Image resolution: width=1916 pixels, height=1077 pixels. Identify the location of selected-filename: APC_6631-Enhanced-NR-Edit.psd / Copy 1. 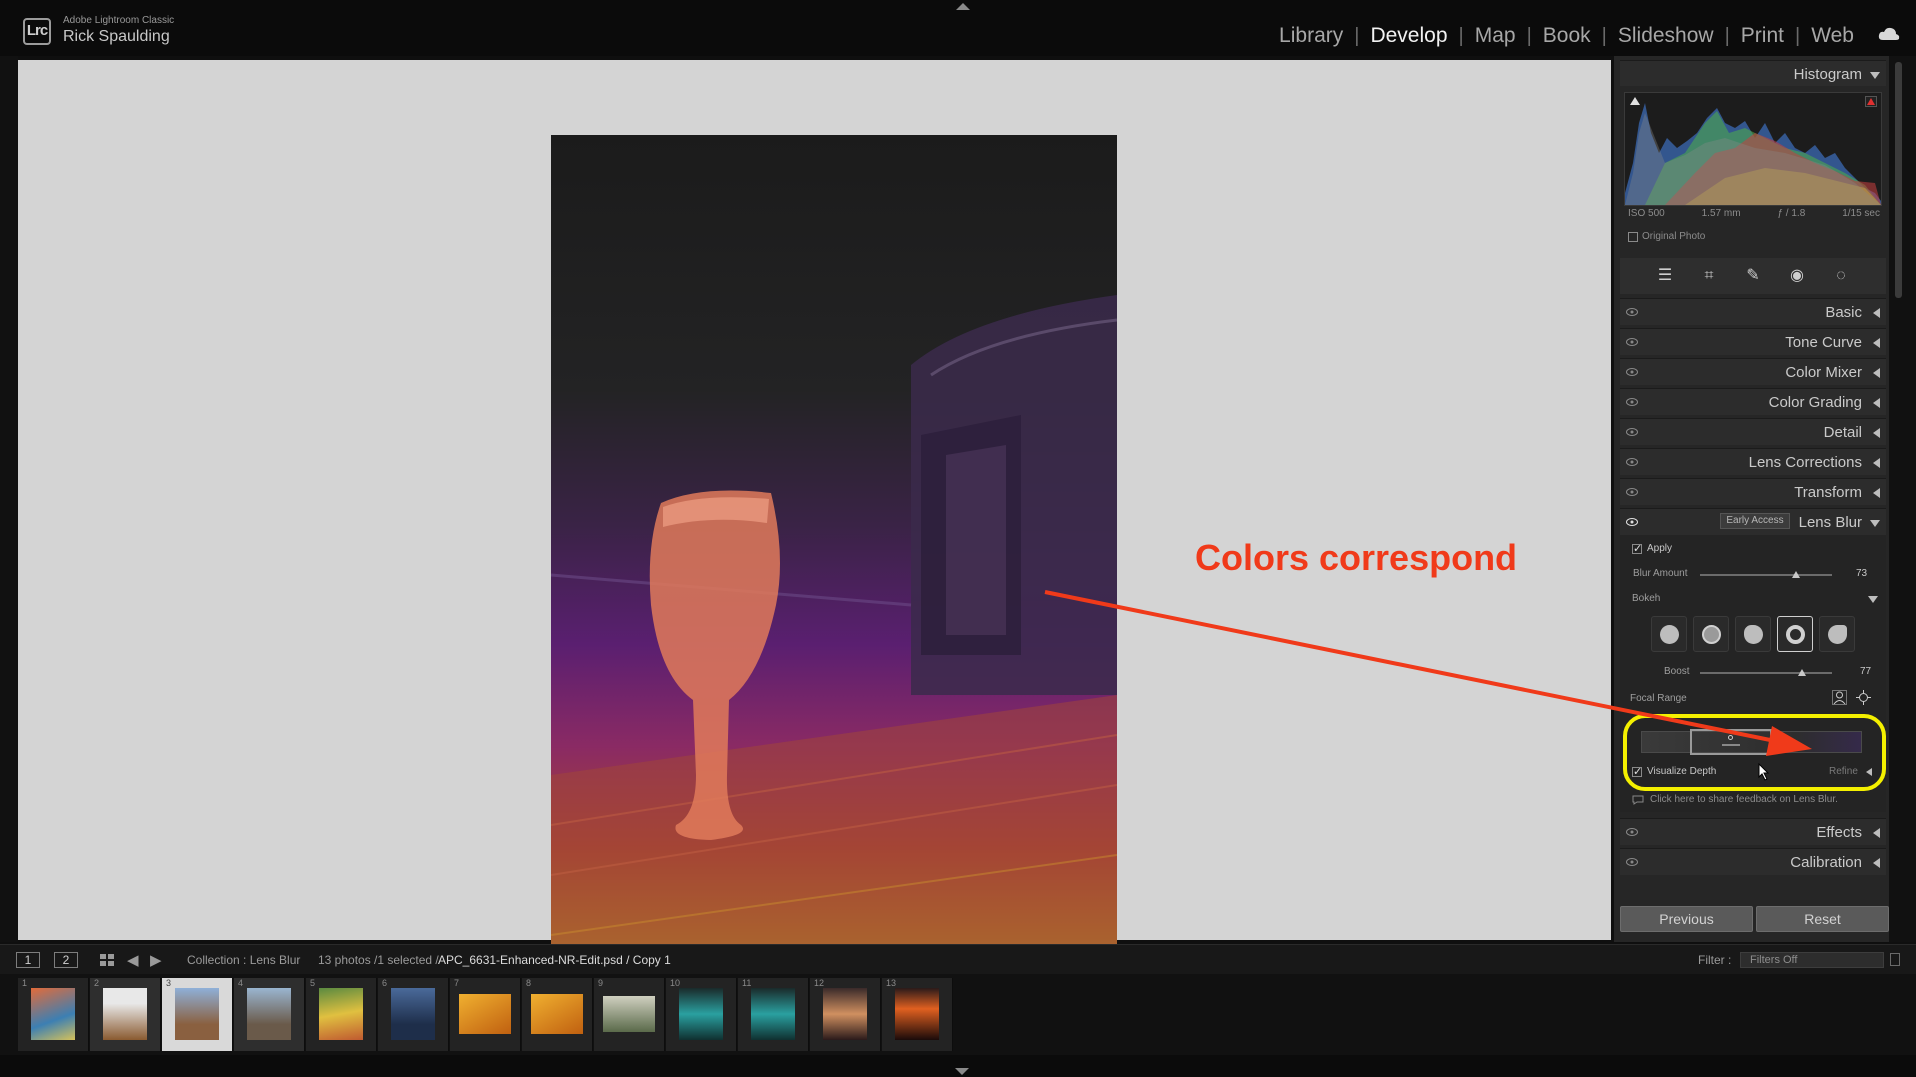
(554, 960).